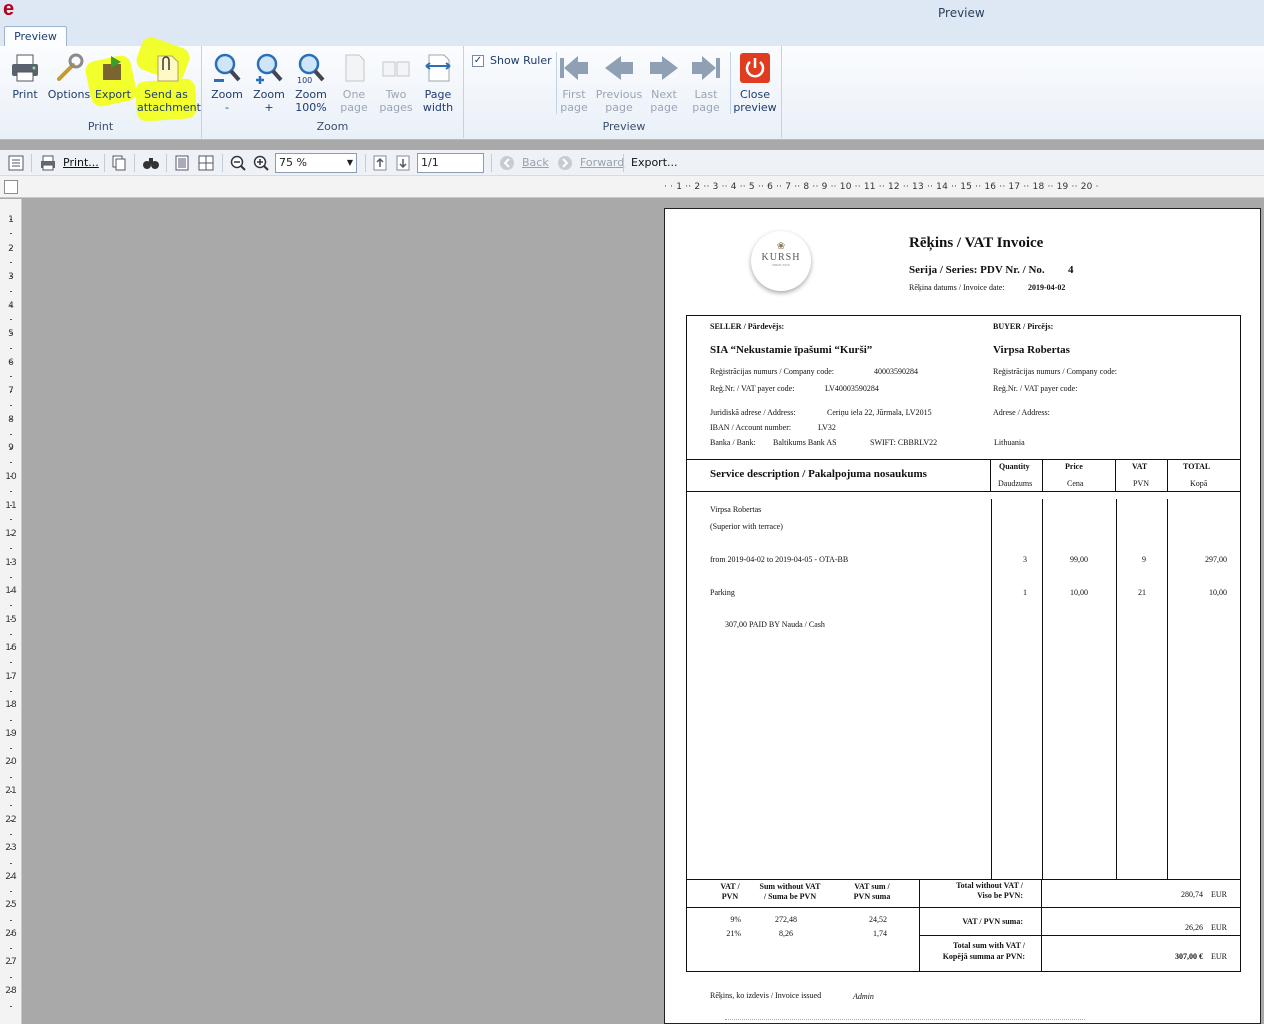 The width and height of the screenshot is (1264, 1024). Describe the element at coordinates (574, 68) in the screenshot. I see `first-page-icon` at that location.